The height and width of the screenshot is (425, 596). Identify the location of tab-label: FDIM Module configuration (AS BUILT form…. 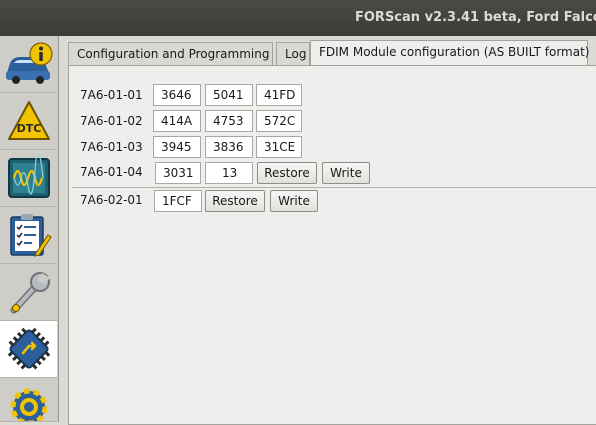
(454, 52).